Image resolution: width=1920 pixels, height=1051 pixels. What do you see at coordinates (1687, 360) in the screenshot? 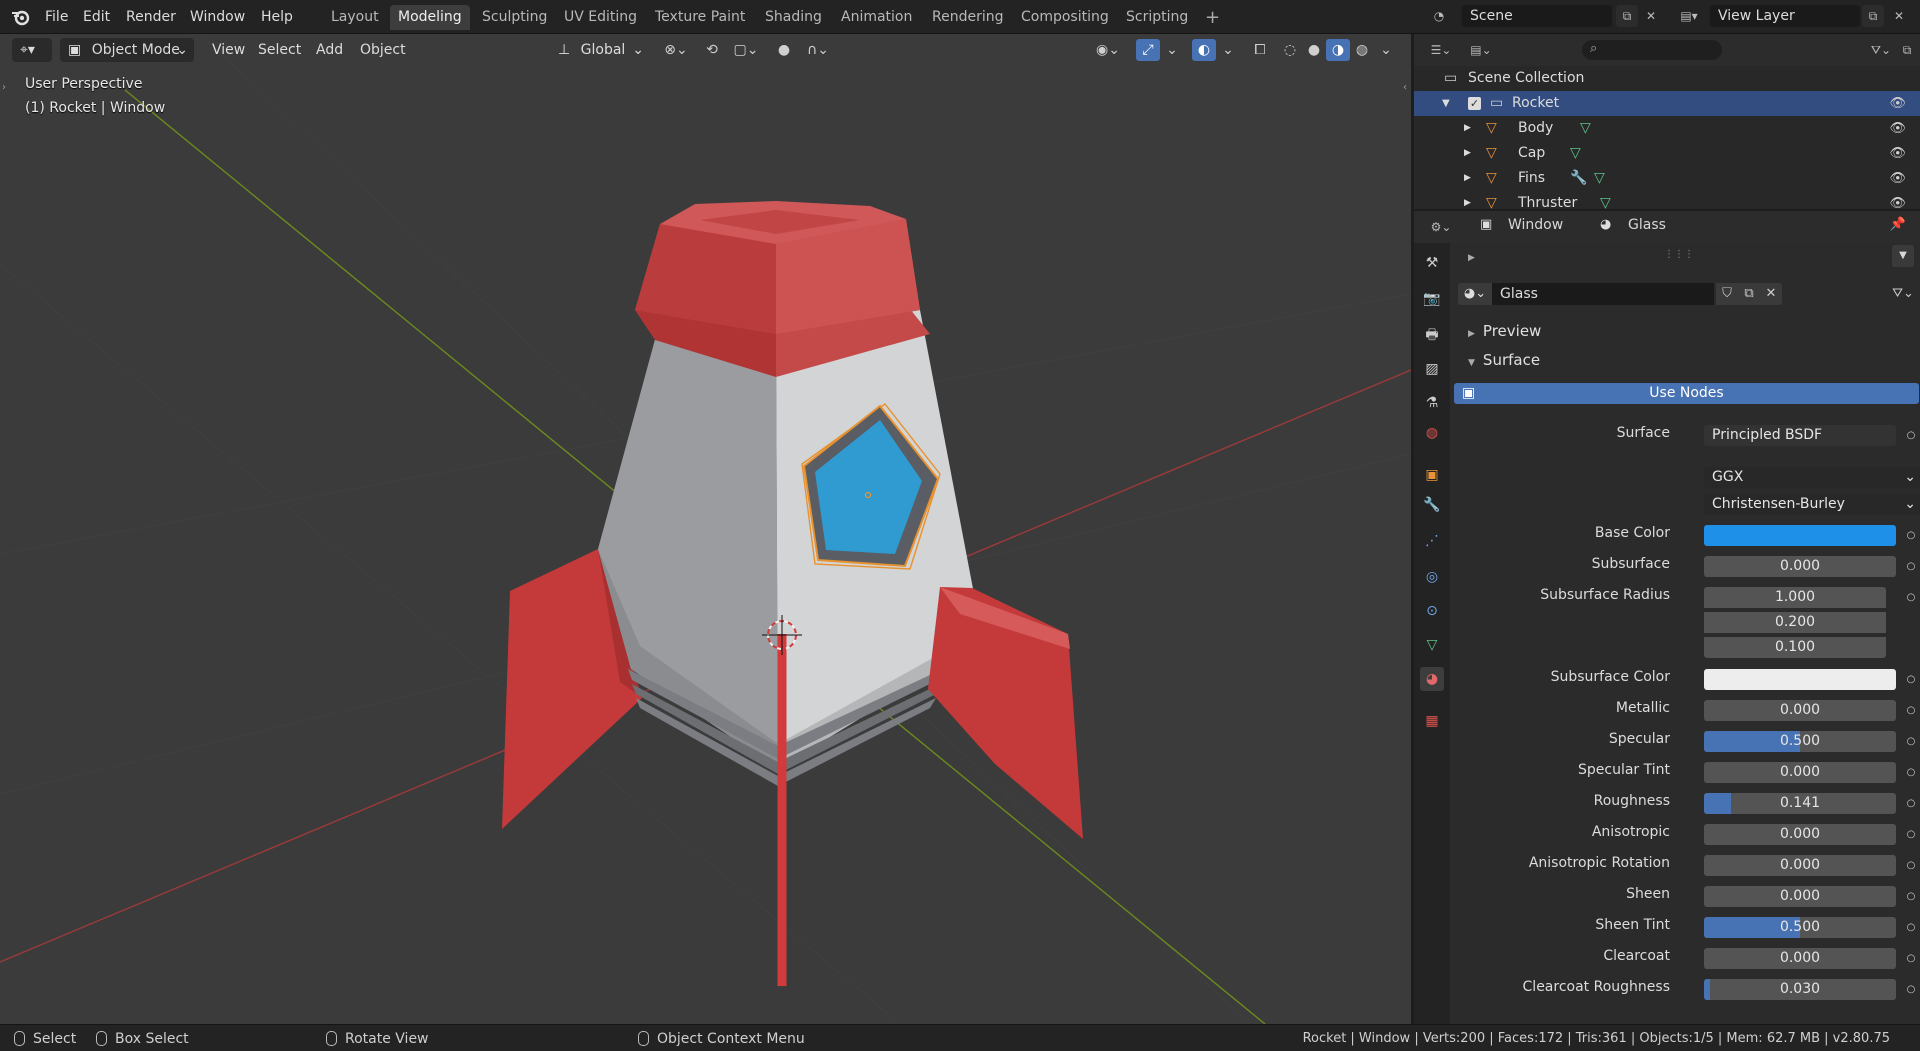
I see `panel-surface: ▼ Surface` at bounding box center [1687, 360].